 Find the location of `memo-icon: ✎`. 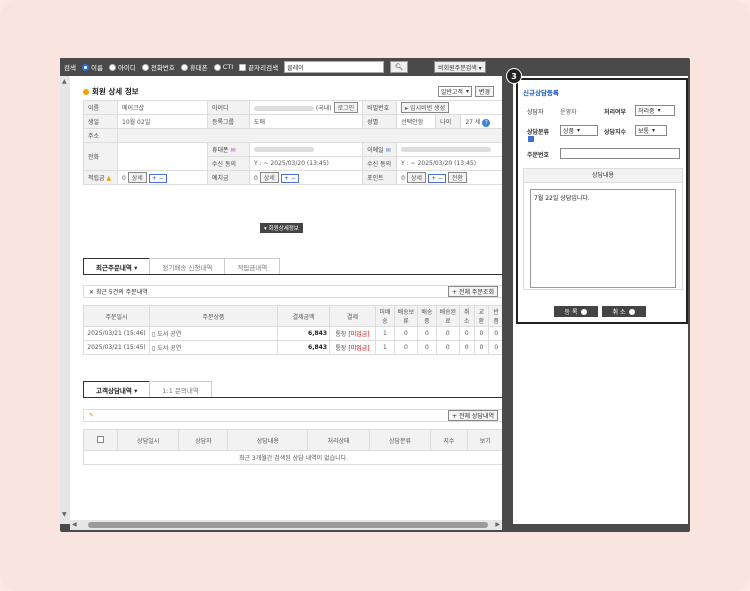

memo-icon: ✎ is located at coordinates (91, 415).